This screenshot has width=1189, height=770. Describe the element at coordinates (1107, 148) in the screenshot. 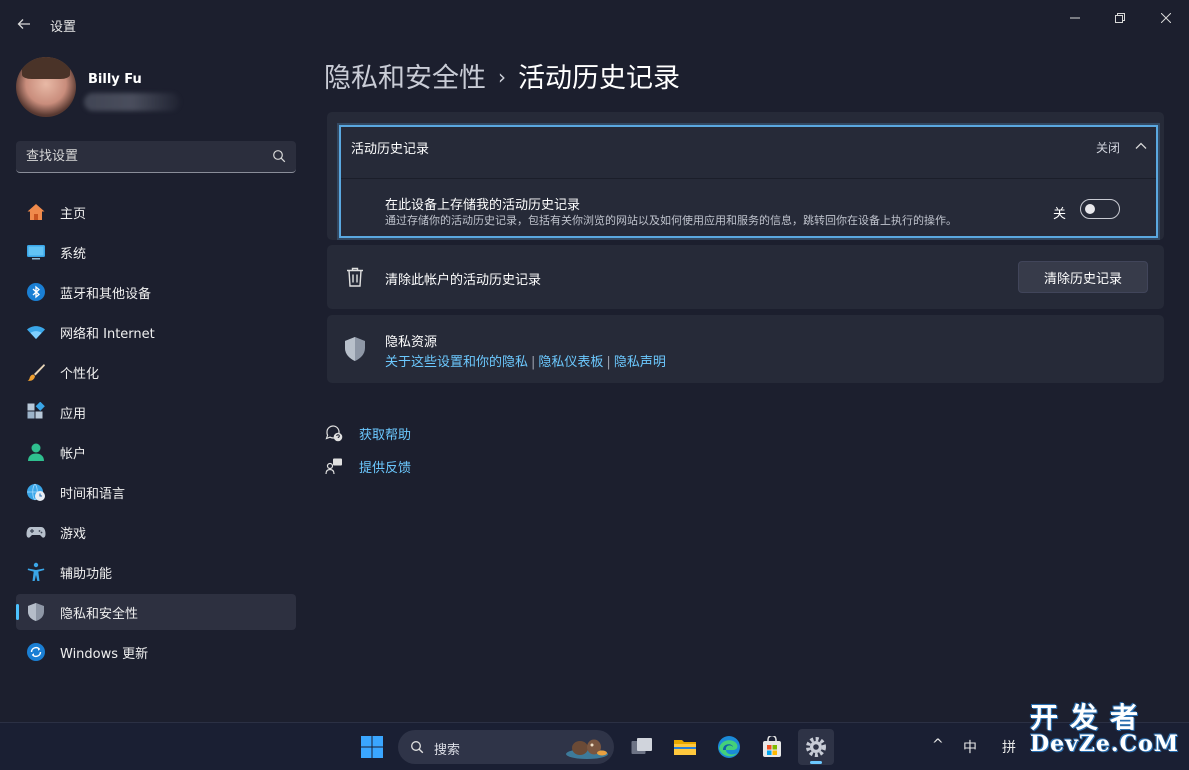

I see `expander-state: 关闭` at that location.